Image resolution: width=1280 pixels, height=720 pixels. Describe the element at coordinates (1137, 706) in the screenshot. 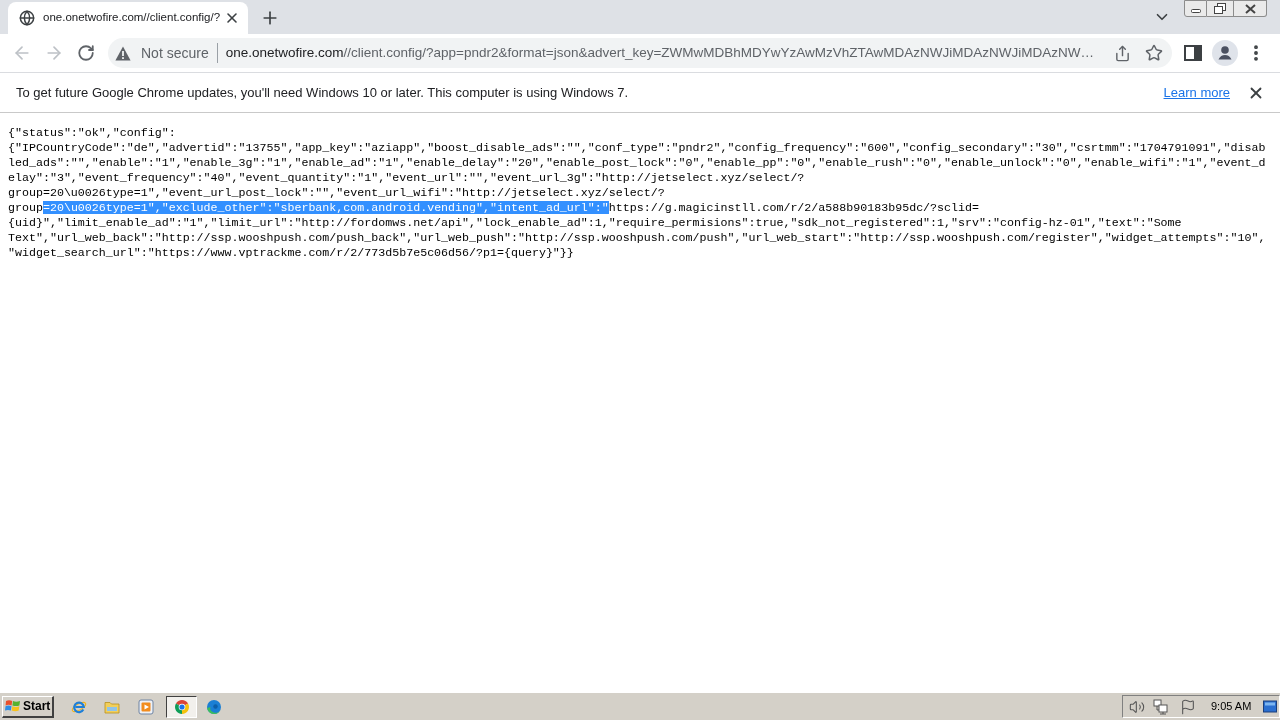

I see `speaker-icon` at that location.